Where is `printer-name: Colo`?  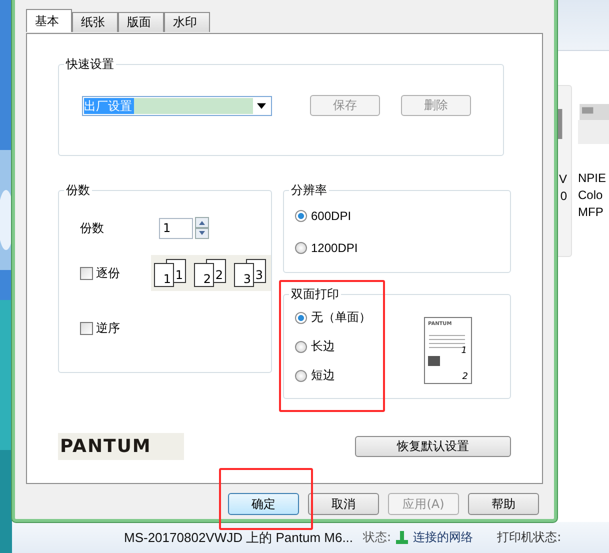
printer-name: Colo is located at coordinates (590, 195).